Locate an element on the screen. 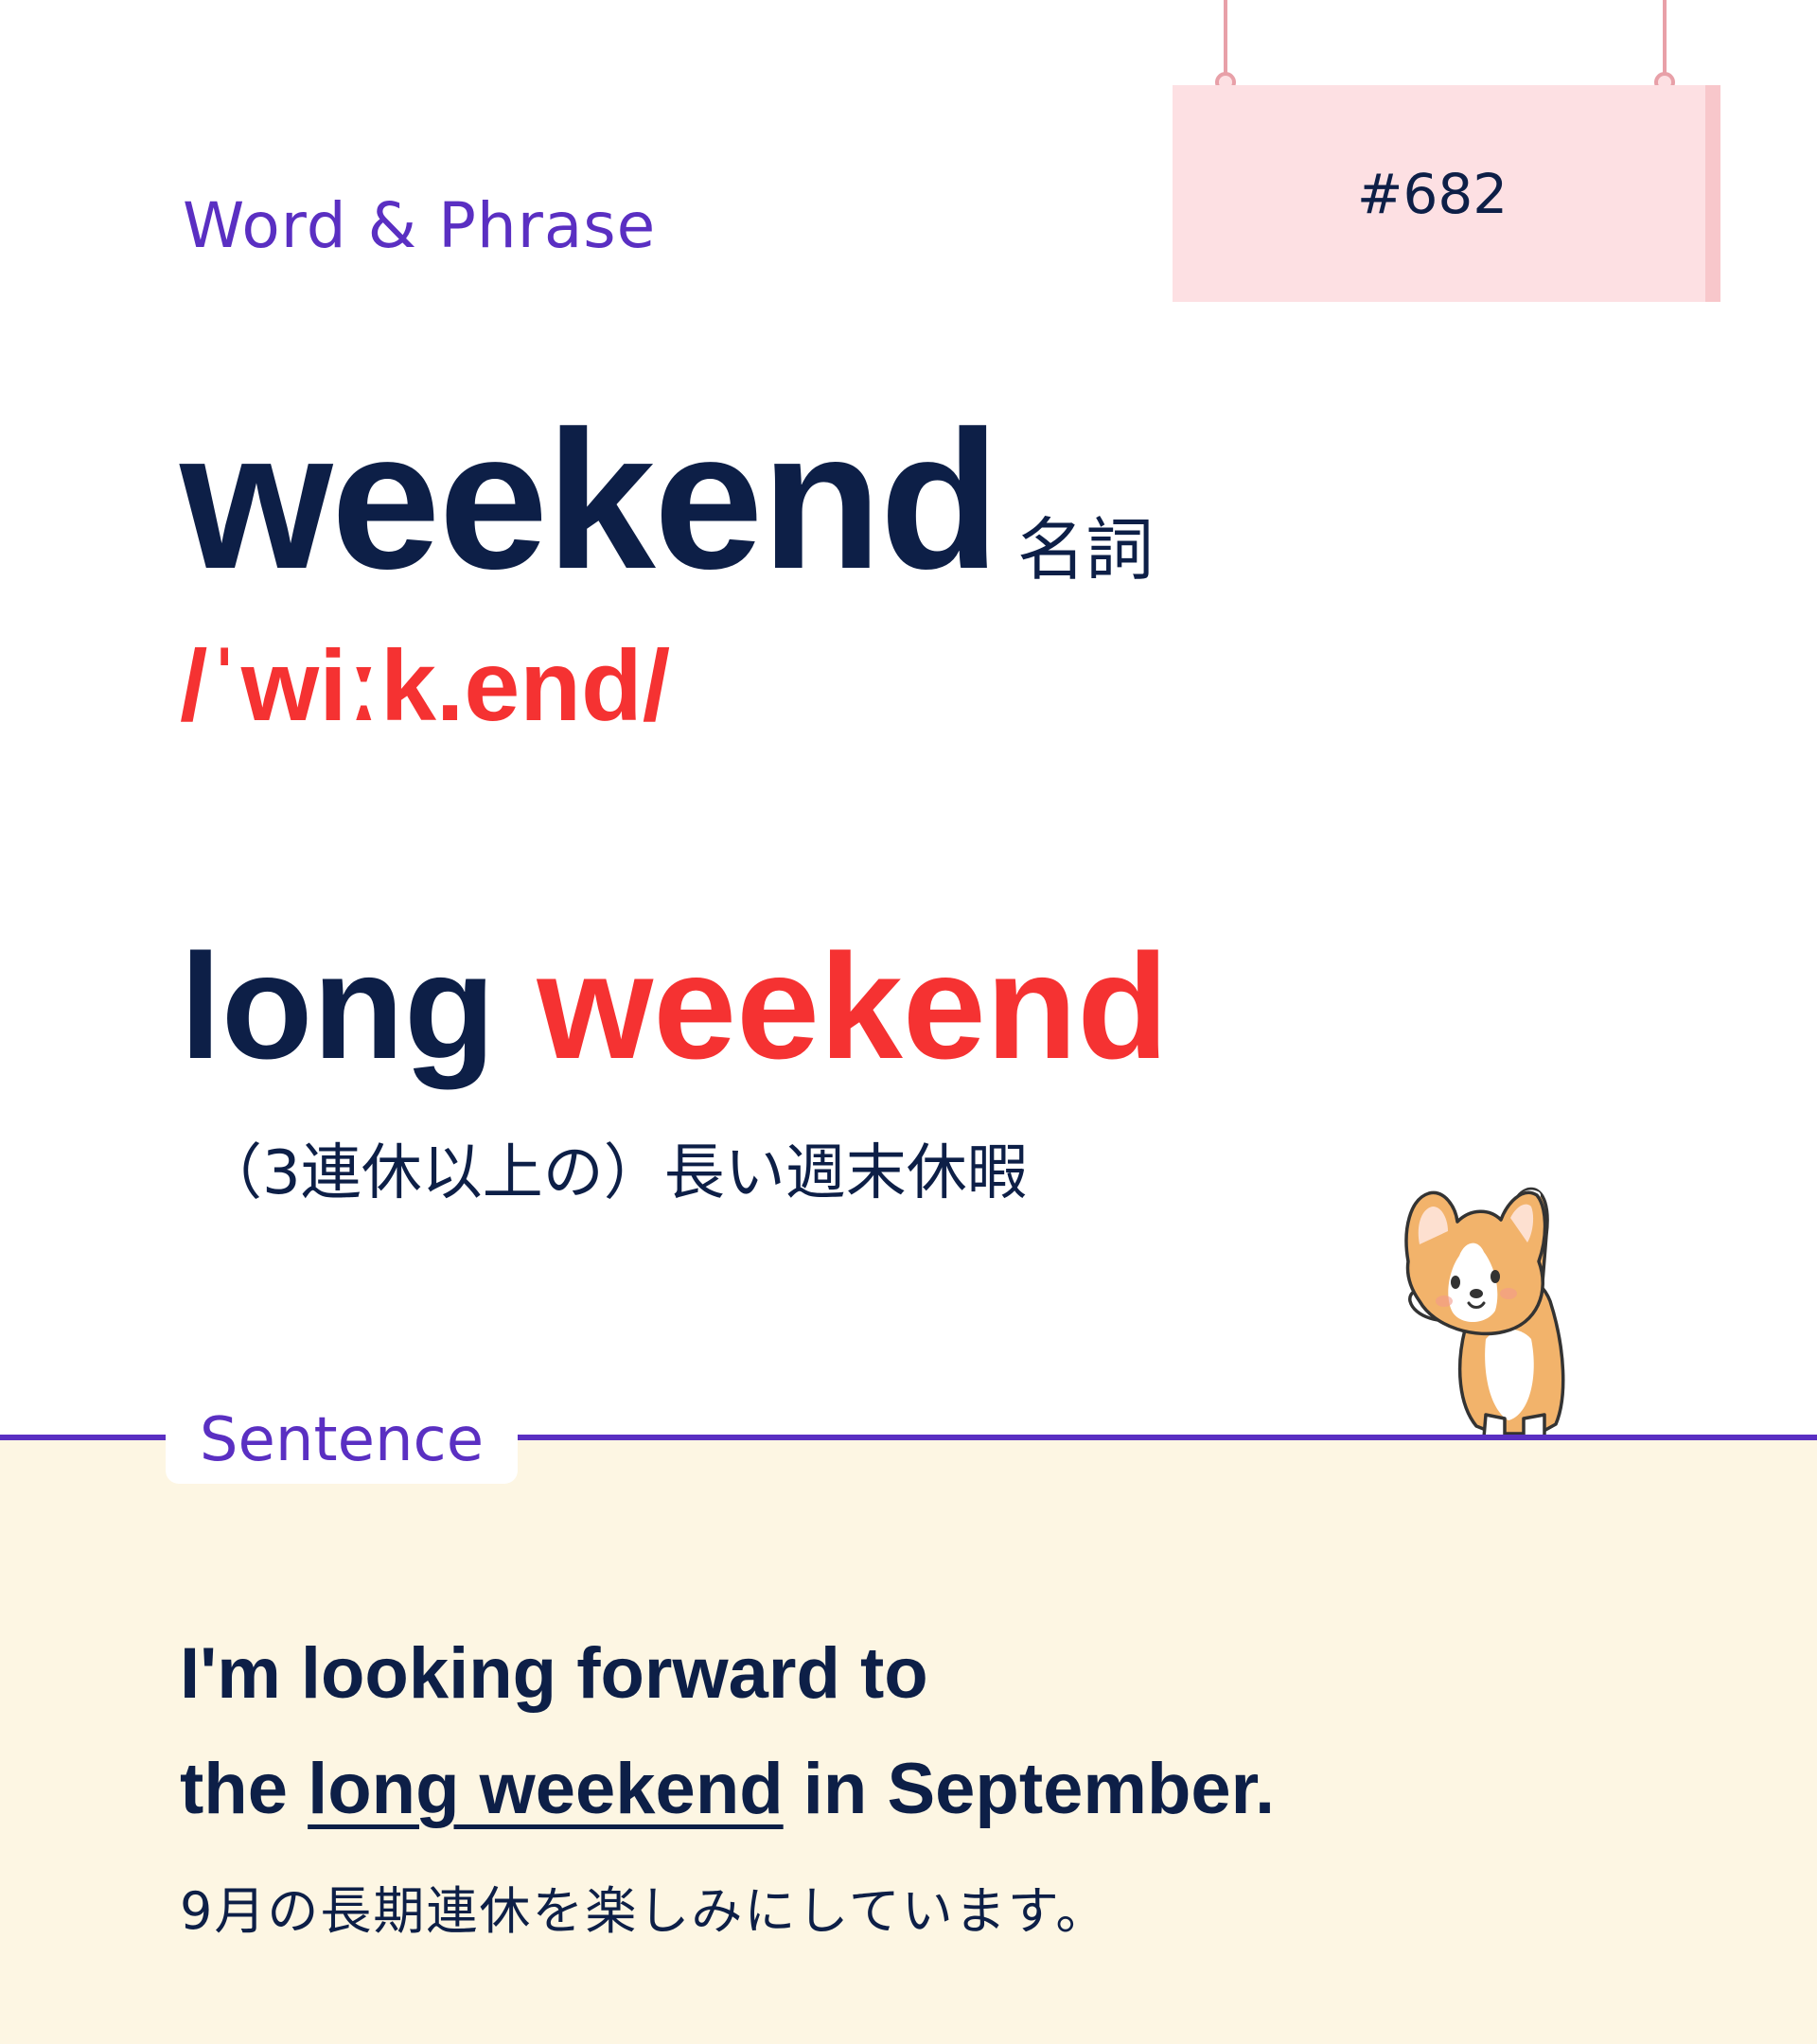 The width and height of the screenshot is (1817, 2044). phrase-accent: weekend is located at coordinates (853, 1007).